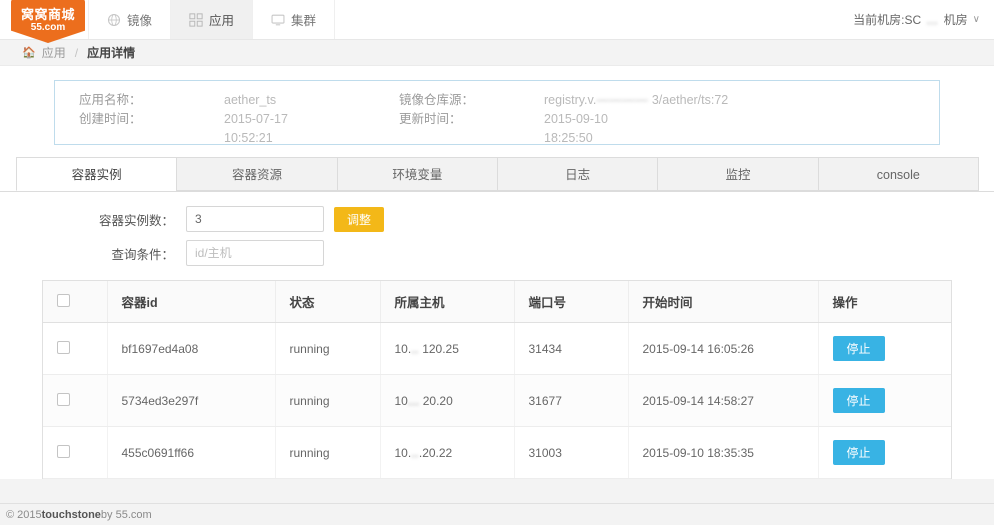 The width and height of the screenshot is (994, 525). I want to click on top-navbar: 窝窝商城 55.com 镜像 应用 集群 当前机房:SC … 机房 ∨, so click(497, 21).